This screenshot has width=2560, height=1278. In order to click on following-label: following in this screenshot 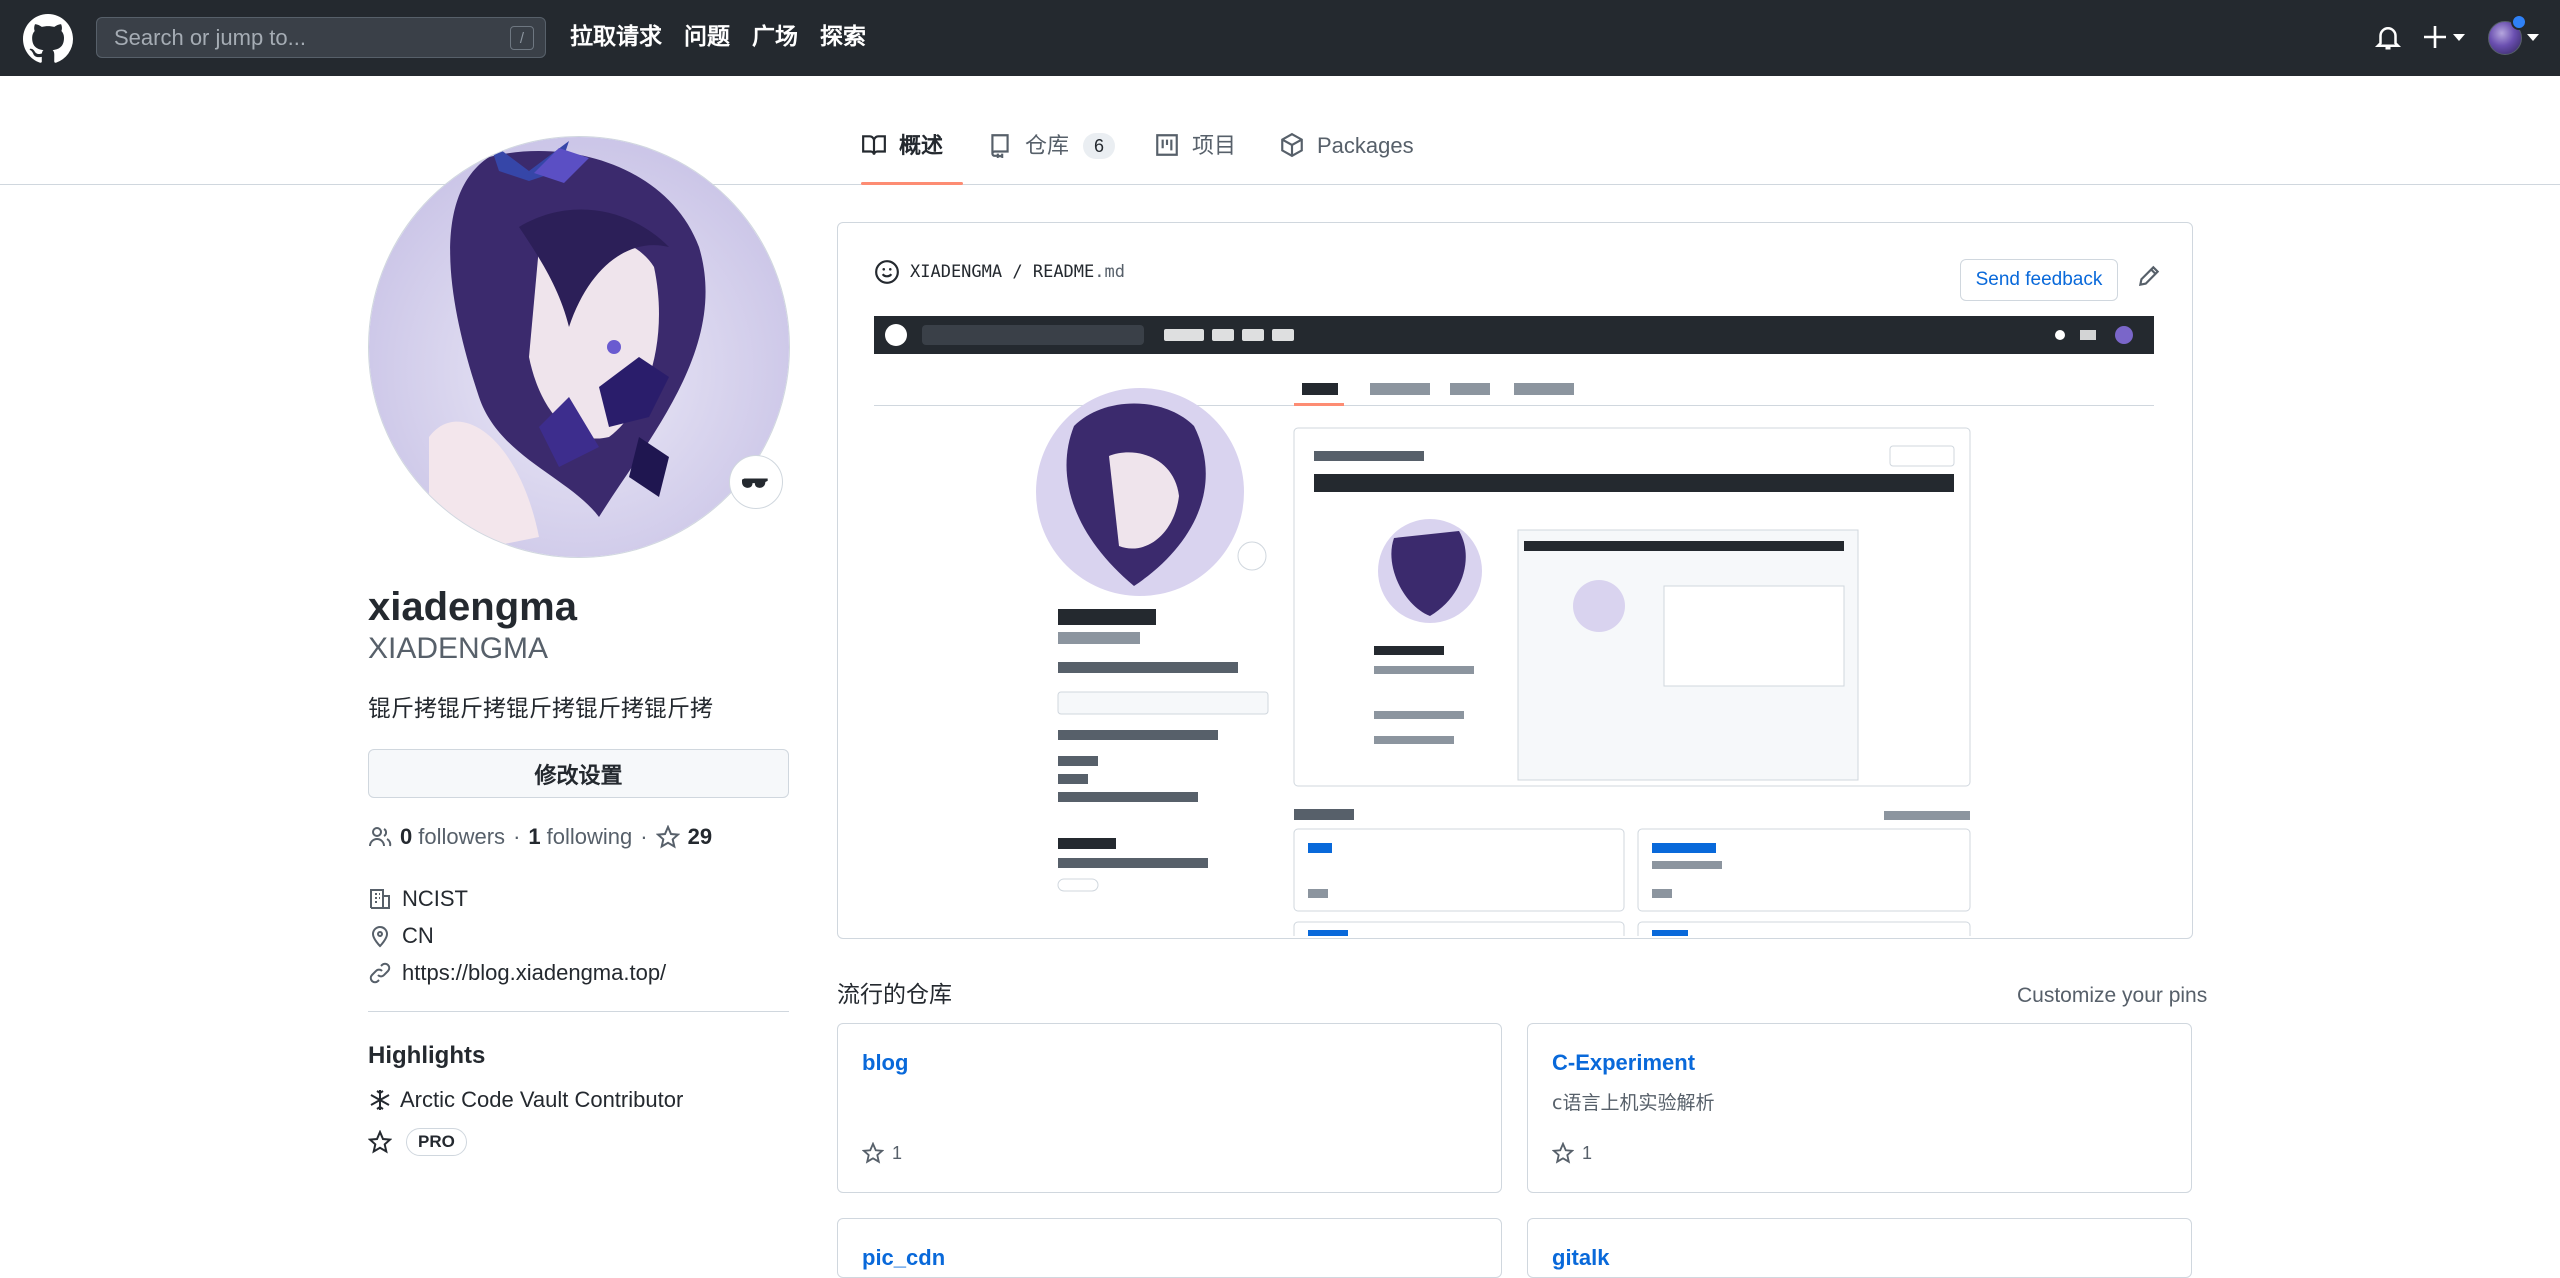, I will do `click(590, 837)`.